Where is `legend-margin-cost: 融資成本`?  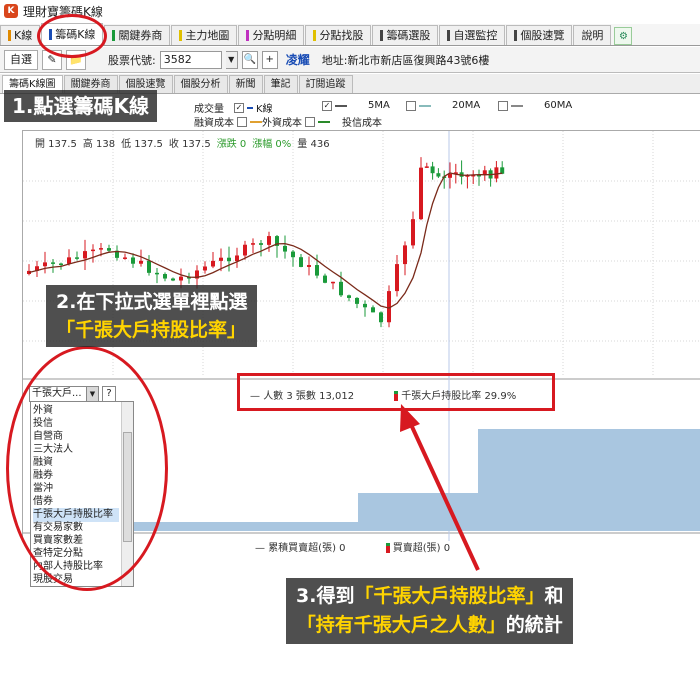
legend-margin-cost: 融資成本 is located at coordinates (228, 121).